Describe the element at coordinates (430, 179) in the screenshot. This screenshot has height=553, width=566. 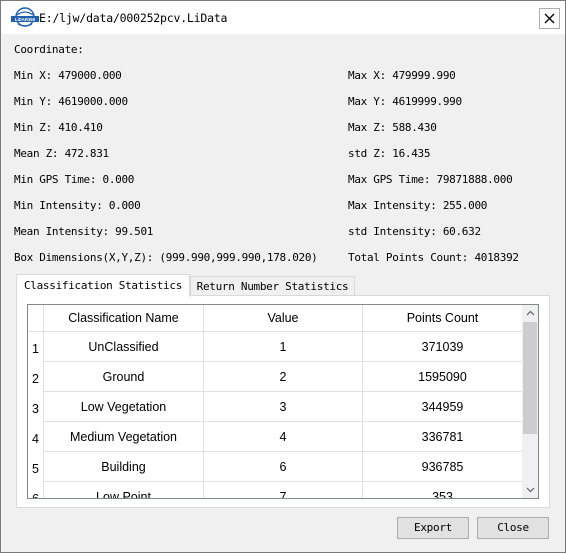
I see `max-gps-time-label: Max GPS Time: 79871888.000` at that location.